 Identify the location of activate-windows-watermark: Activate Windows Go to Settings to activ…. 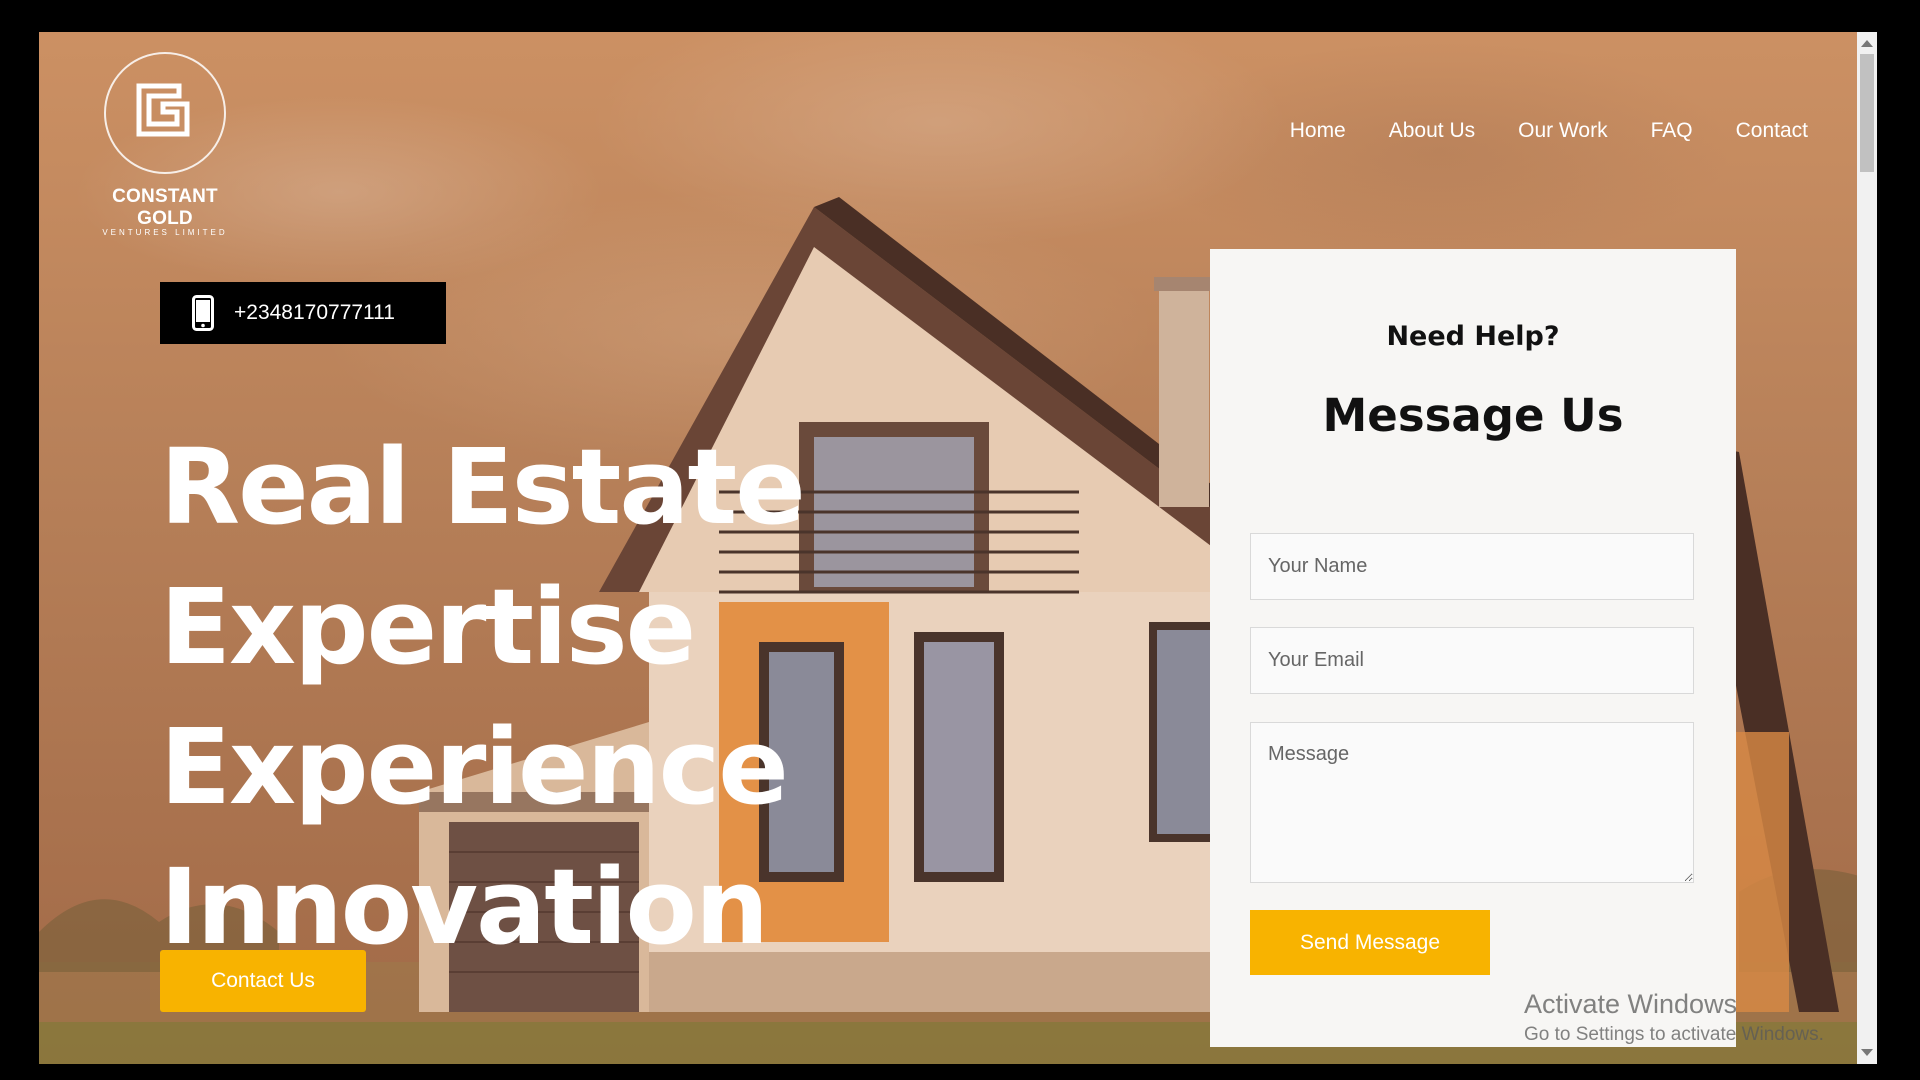
(1674, 1017).